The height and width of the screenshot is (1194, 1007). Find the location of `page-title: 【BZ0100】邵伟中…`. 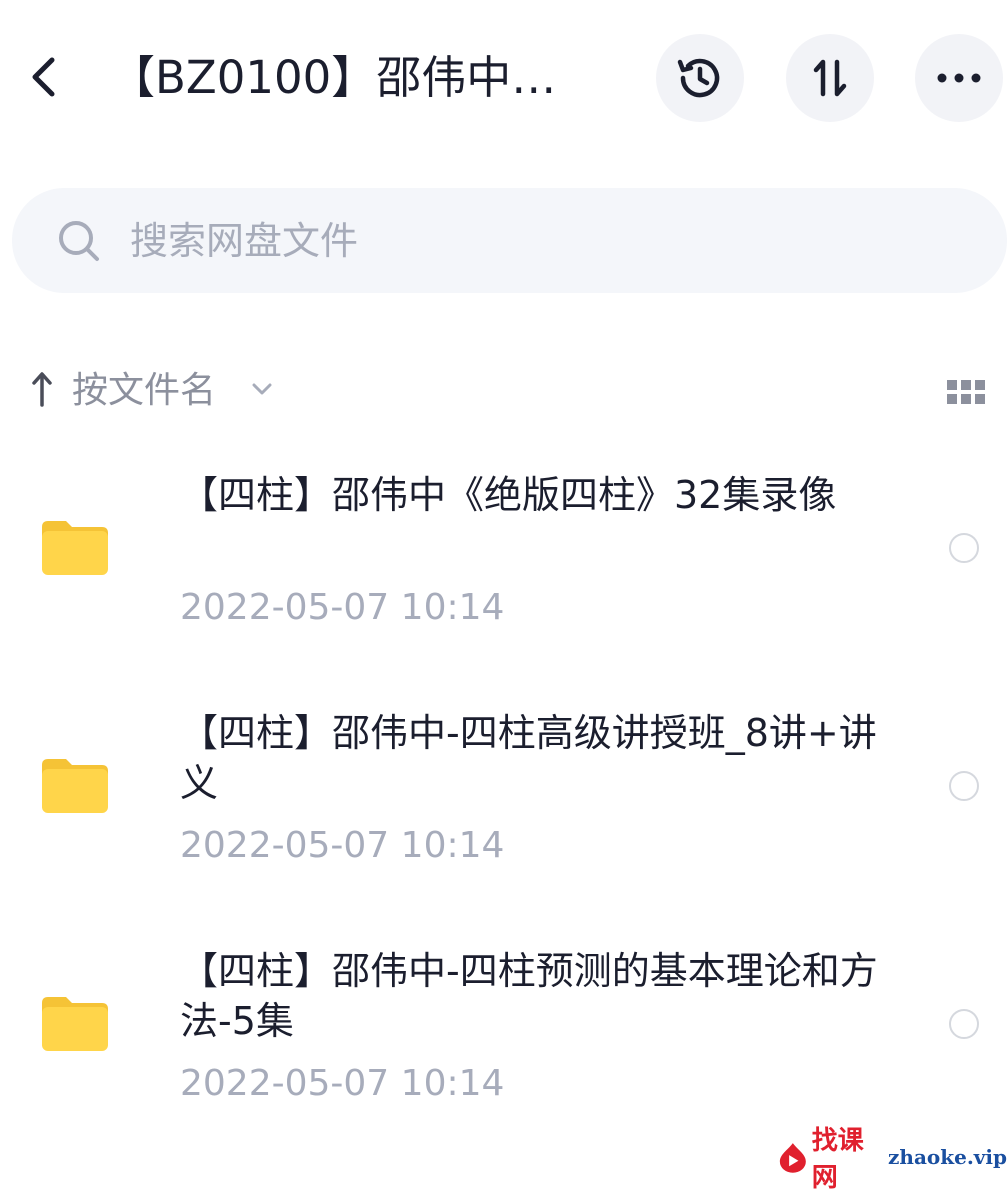

page-title: 【BZ0100】邵伟中… is located at coordinates (333, 77).